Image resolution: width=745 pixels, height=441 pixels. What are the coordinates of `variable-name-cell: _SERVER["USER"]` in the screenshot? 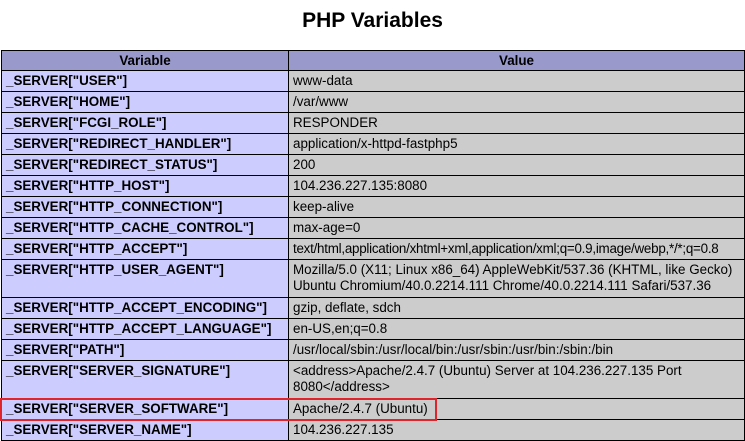 It's located at (145, 81).